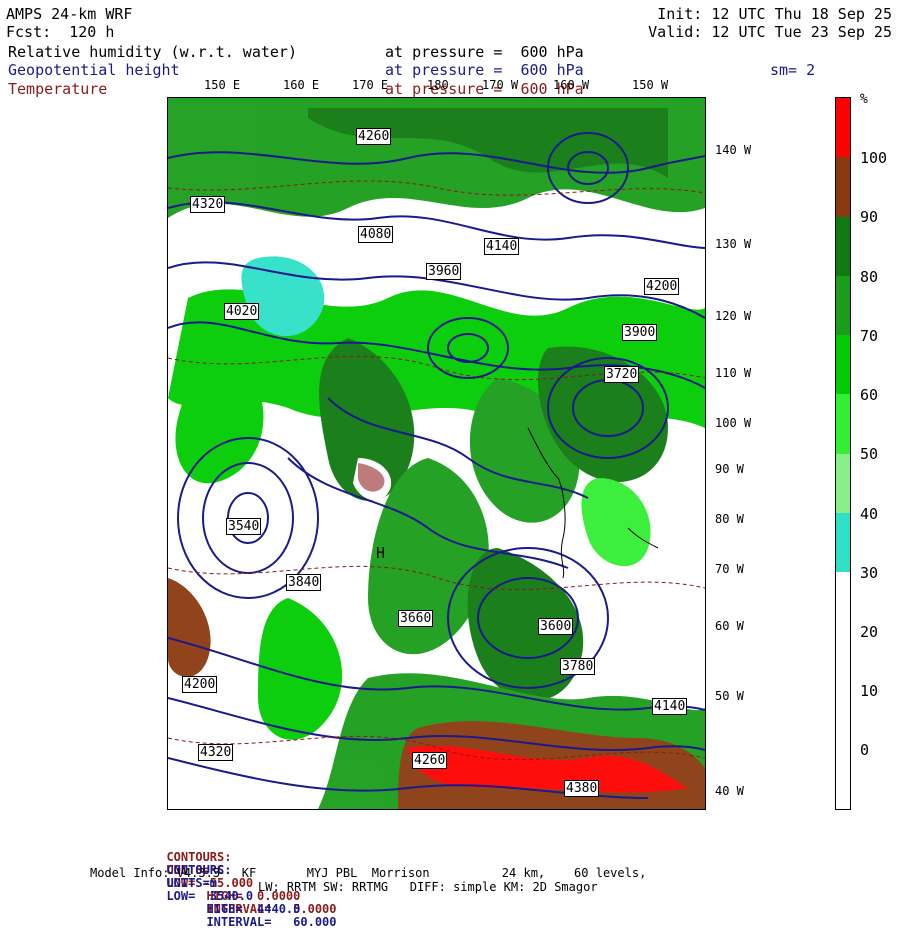 The width and height of the screenshot is (900, 929). Describe the element at coordinates (244, 526) in the screenshot. I see `height-label: 3540` at that location.